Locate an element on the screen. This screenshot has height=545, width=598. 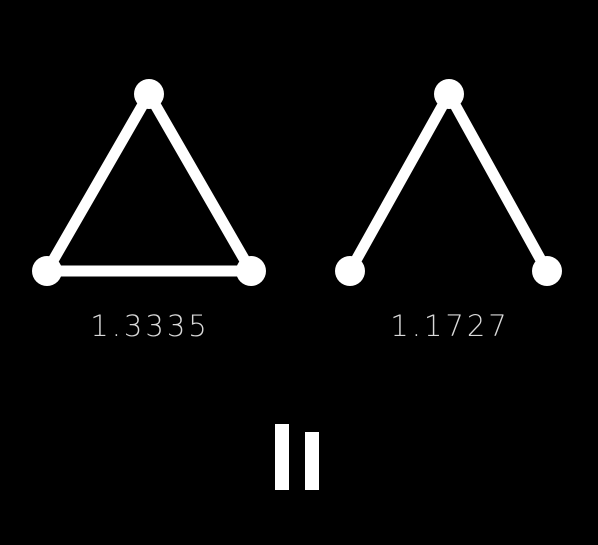
left-shape-score: 1.3335 is located at coordinates (150, 326).